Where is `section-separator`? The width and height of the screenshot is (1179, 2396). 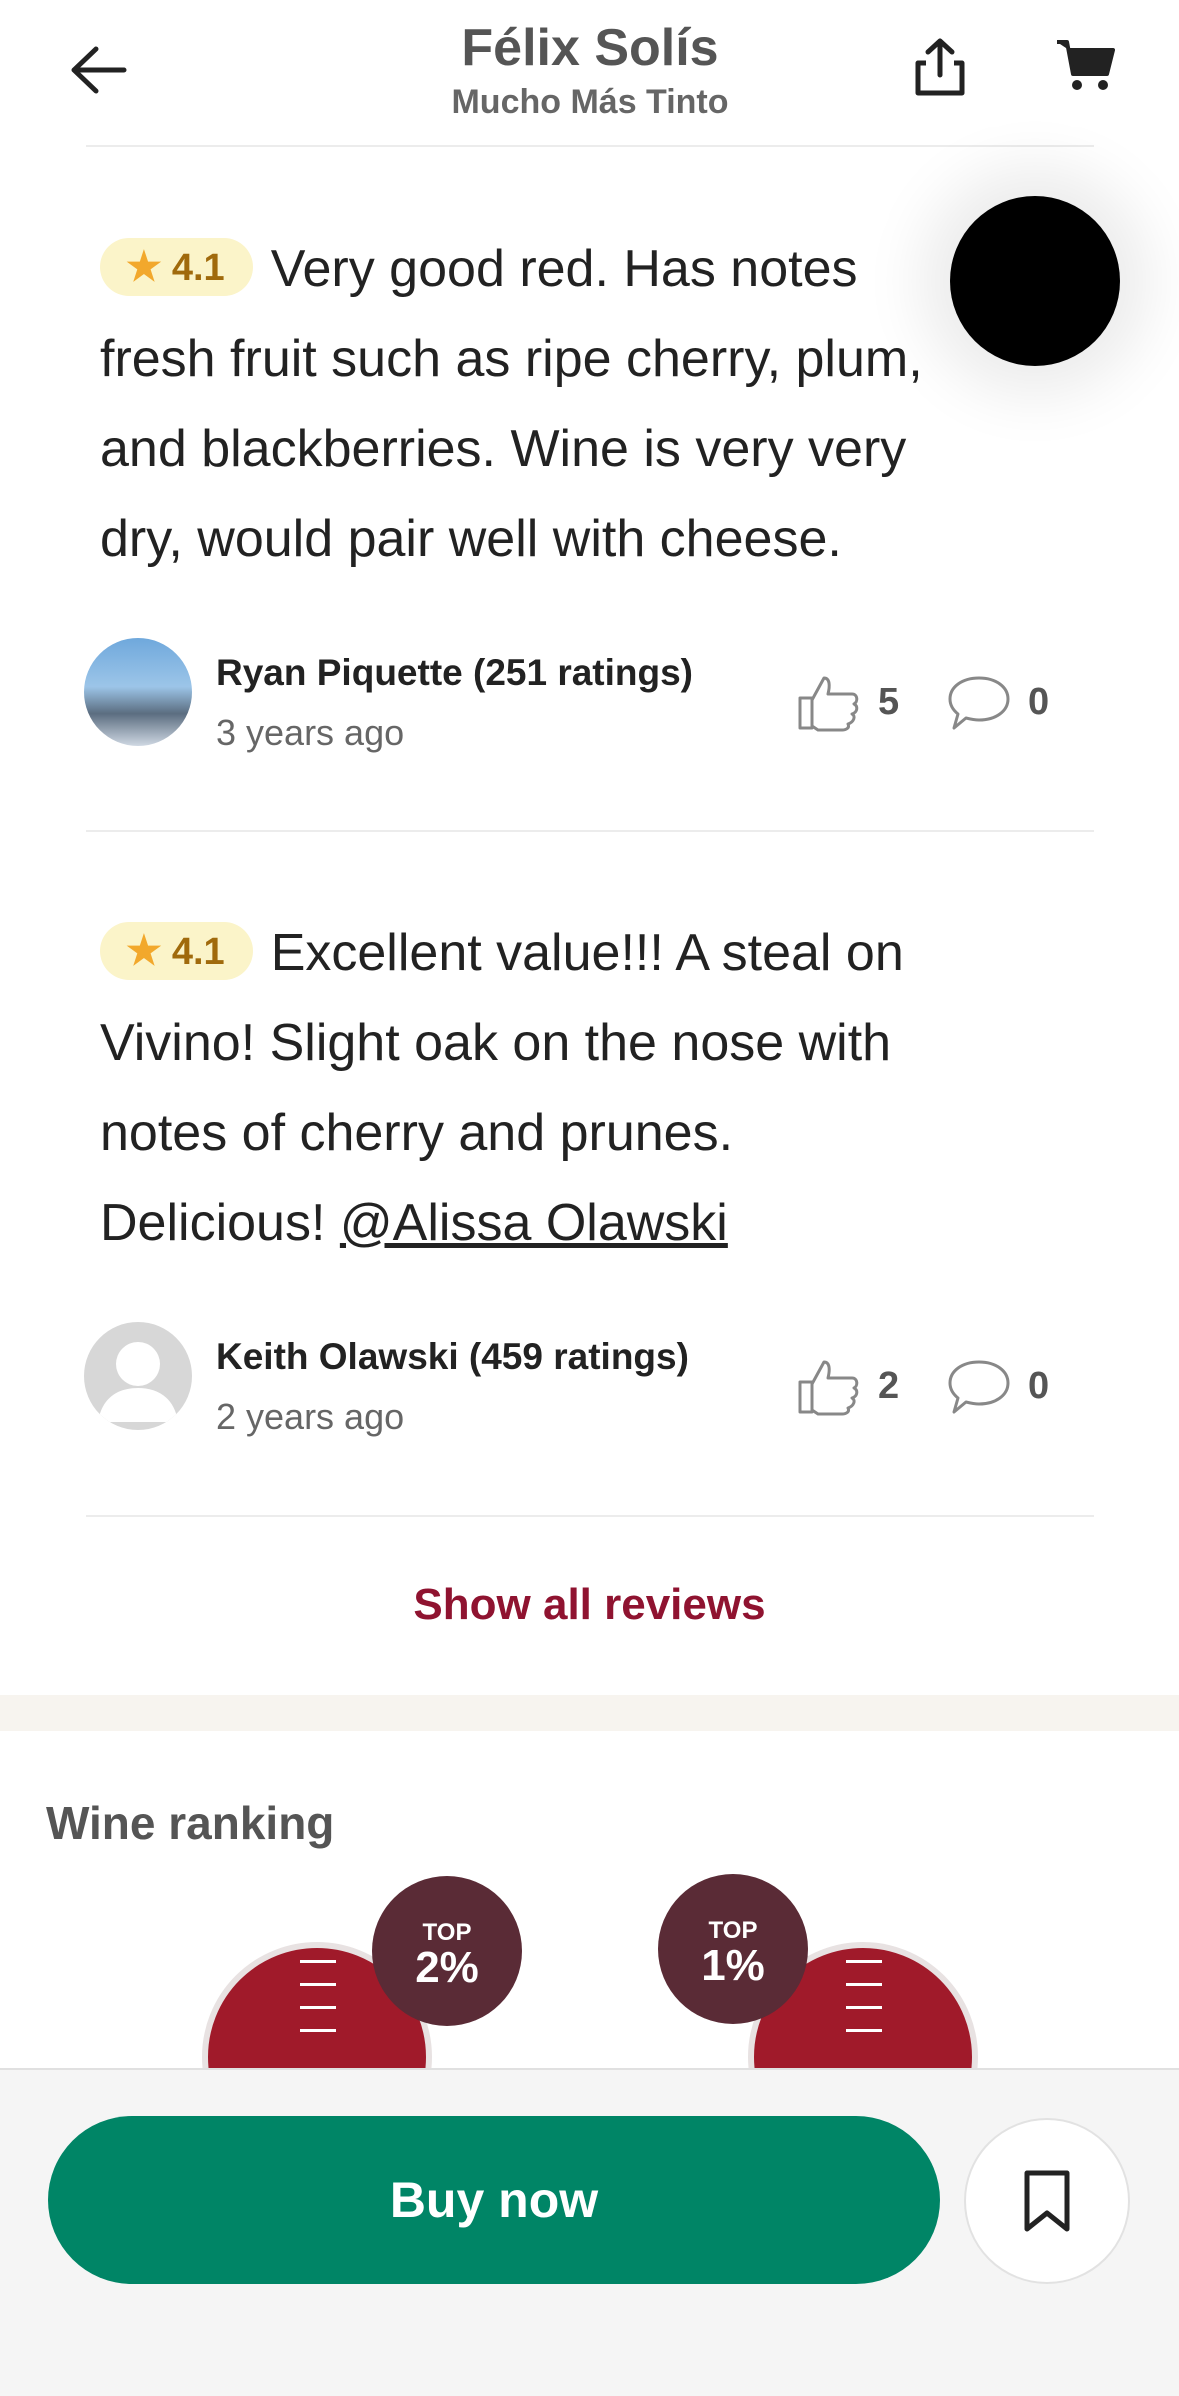
section-separator is located at coordinates (589, 1713).